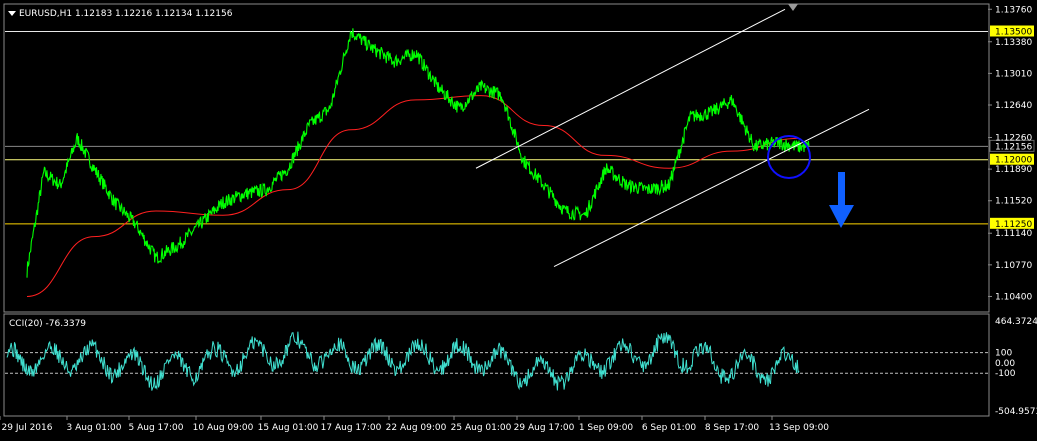 This screenshot has height=441, width=1037. I want to click on x-tick-label-5: 17 Aug 17:00, so click(351, 428).